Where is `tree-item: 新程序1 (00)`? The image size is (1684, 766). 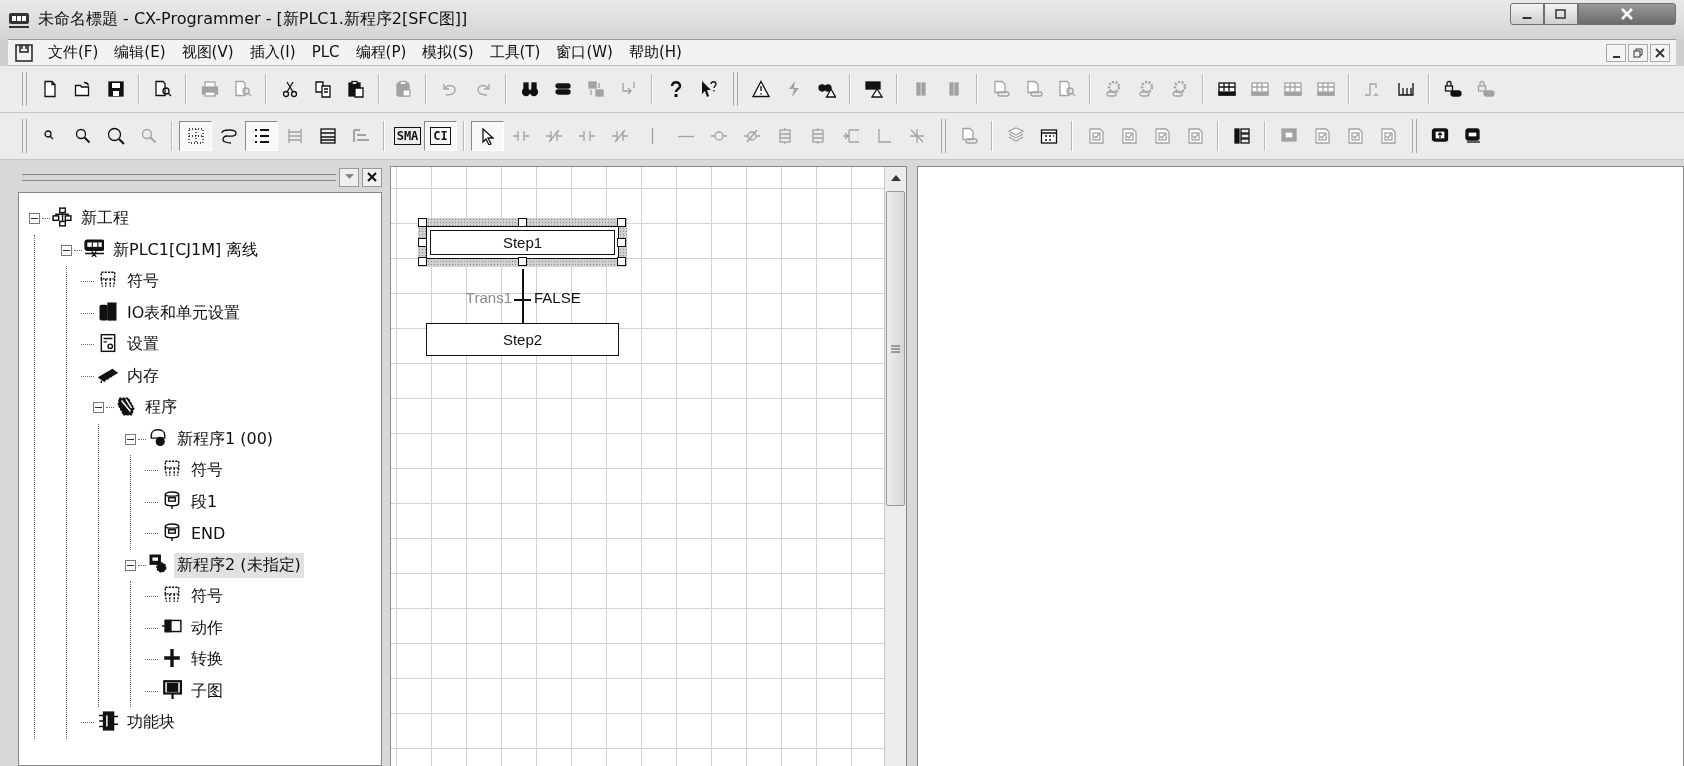
tree-item: 新程序1 (00) is located at coordinates (225, 439).